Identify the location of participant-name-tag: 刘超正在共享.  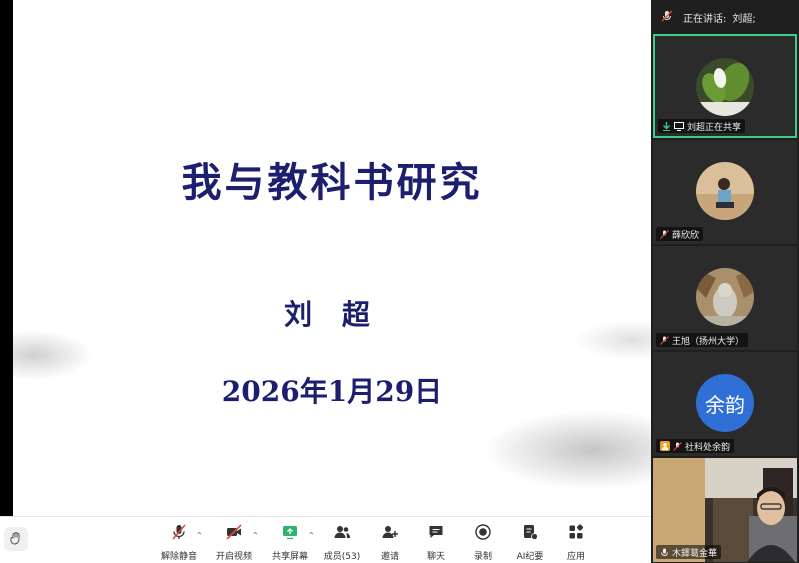
(702, 126).